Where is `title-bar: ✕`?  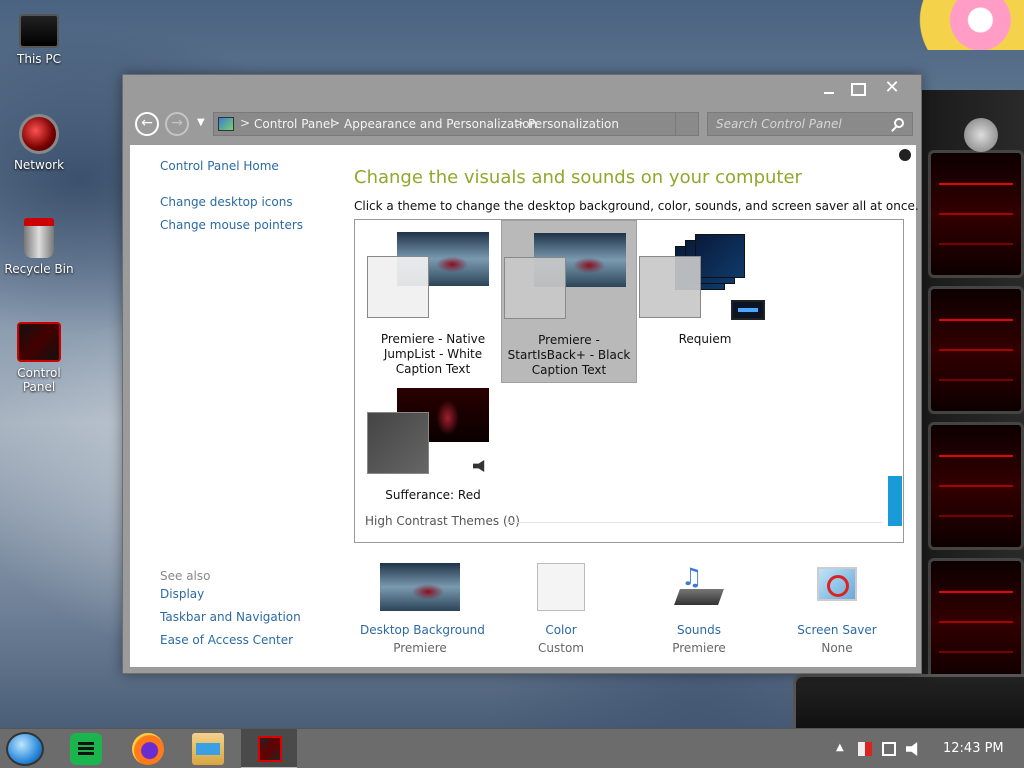 title-bar: ✕ is located at coordinates (522, 90).